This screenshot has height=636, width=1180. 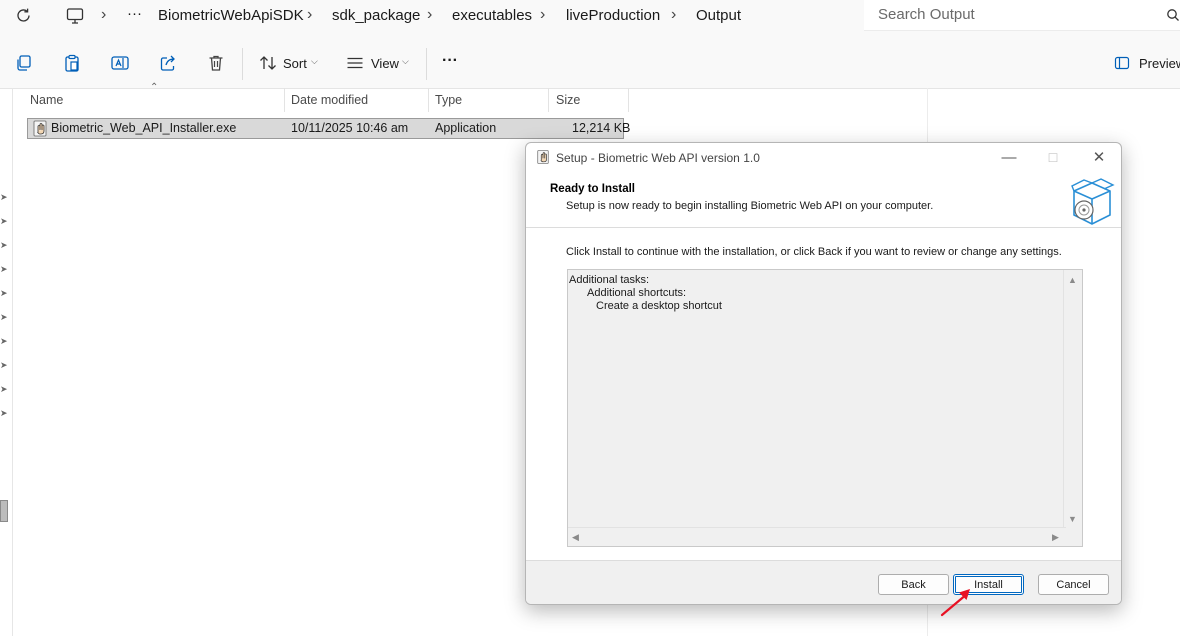 What do you see at coordinates (1092, 202) in the screenshot?
I see `install-box-icon` at bounding box center [1092, 202].